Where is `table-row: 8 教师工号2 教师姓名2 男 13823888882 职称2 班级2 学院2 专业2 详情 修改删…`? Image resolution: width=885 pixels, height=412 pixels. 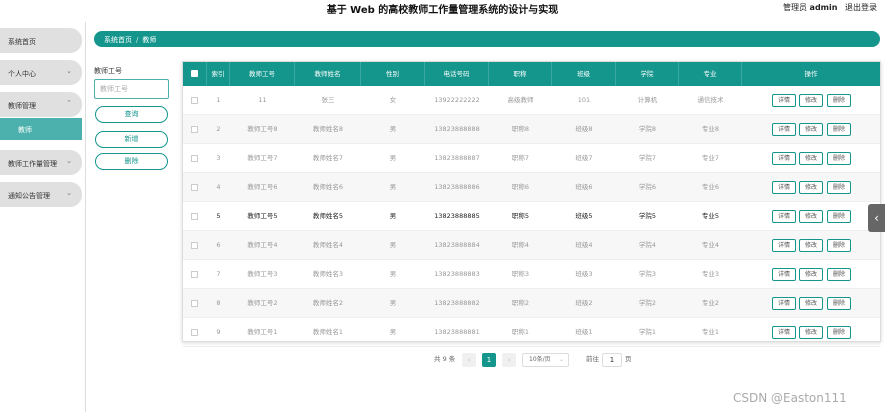
table-row: 8 教师工号2 教师姓名2 男 13823888882 职称2 班级2 学院2 专业2 详情 修改删… is located at coordinates (531, 303).